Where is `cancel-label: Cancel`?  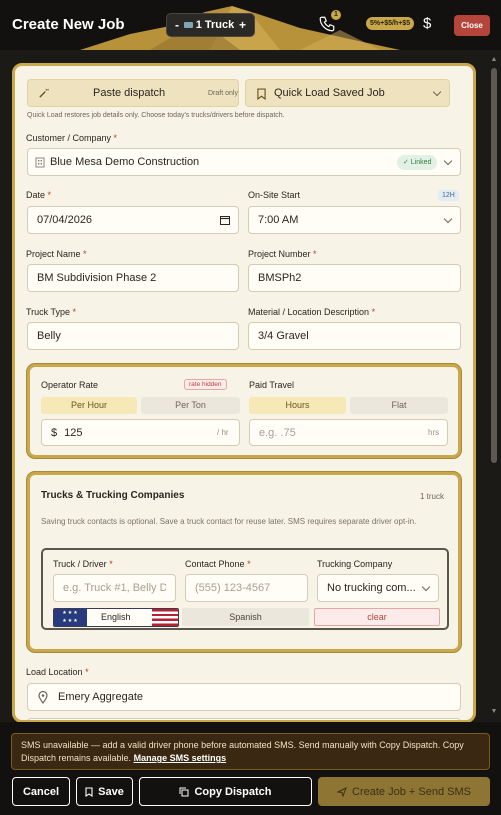 cancel-label: Cancel is located at coordinates (41, 791).